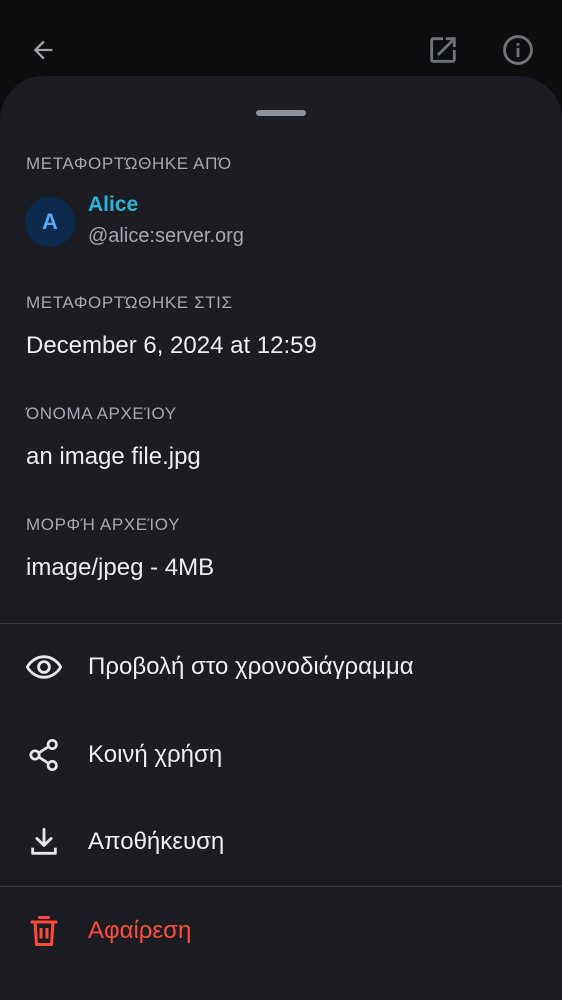  I want to click on uploaded-by-label: ΜΕΤΑΦΟΡΤΏΘΗΚΕ ΑΠΌ, so click(129, 163).